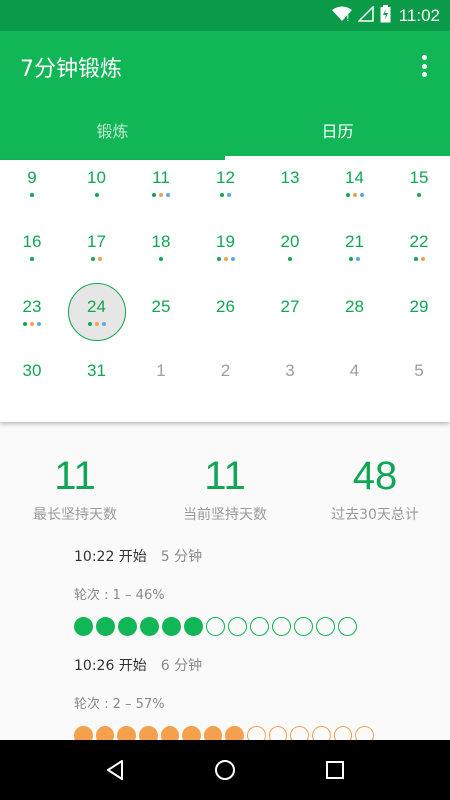  I want to click on recents-button, so click(335, 770).